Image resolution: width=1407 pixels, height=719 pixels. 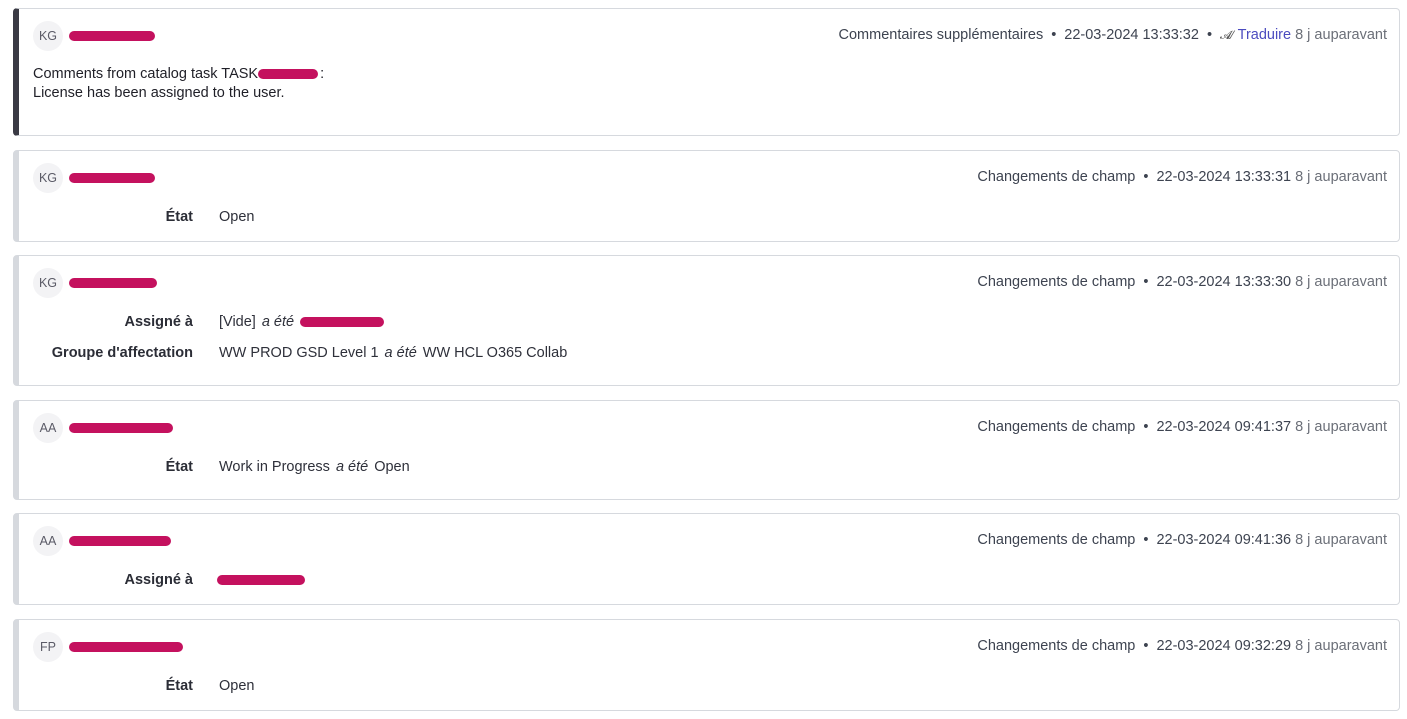 What do you see at coordinates (1264, 35) in the screenshot?
I see `translate-link: Traduire` at bounding box center [1264, 35].